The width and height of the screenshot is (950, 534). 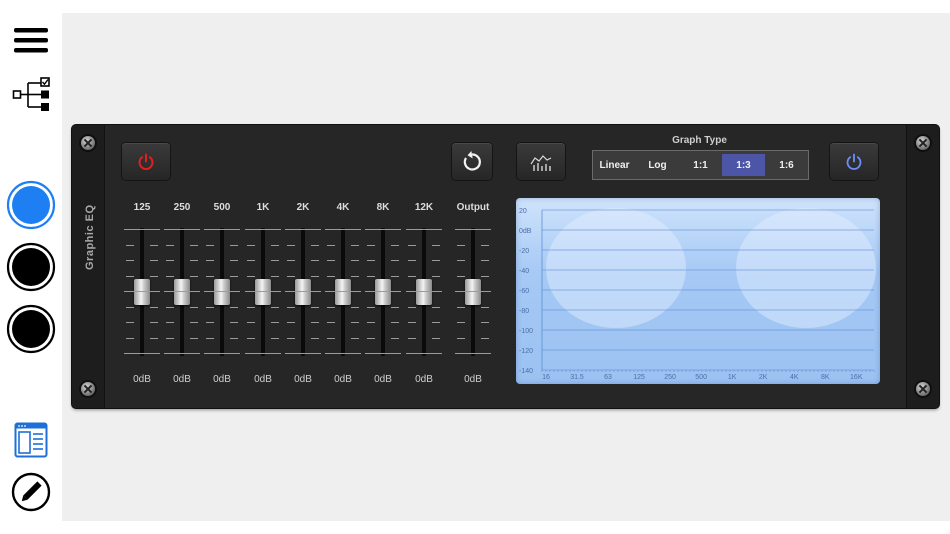 What do you see at coordinates (343, 379) in the screenshot?
I see `band-value-4k: 0dB` at bounding box center [343, 379].